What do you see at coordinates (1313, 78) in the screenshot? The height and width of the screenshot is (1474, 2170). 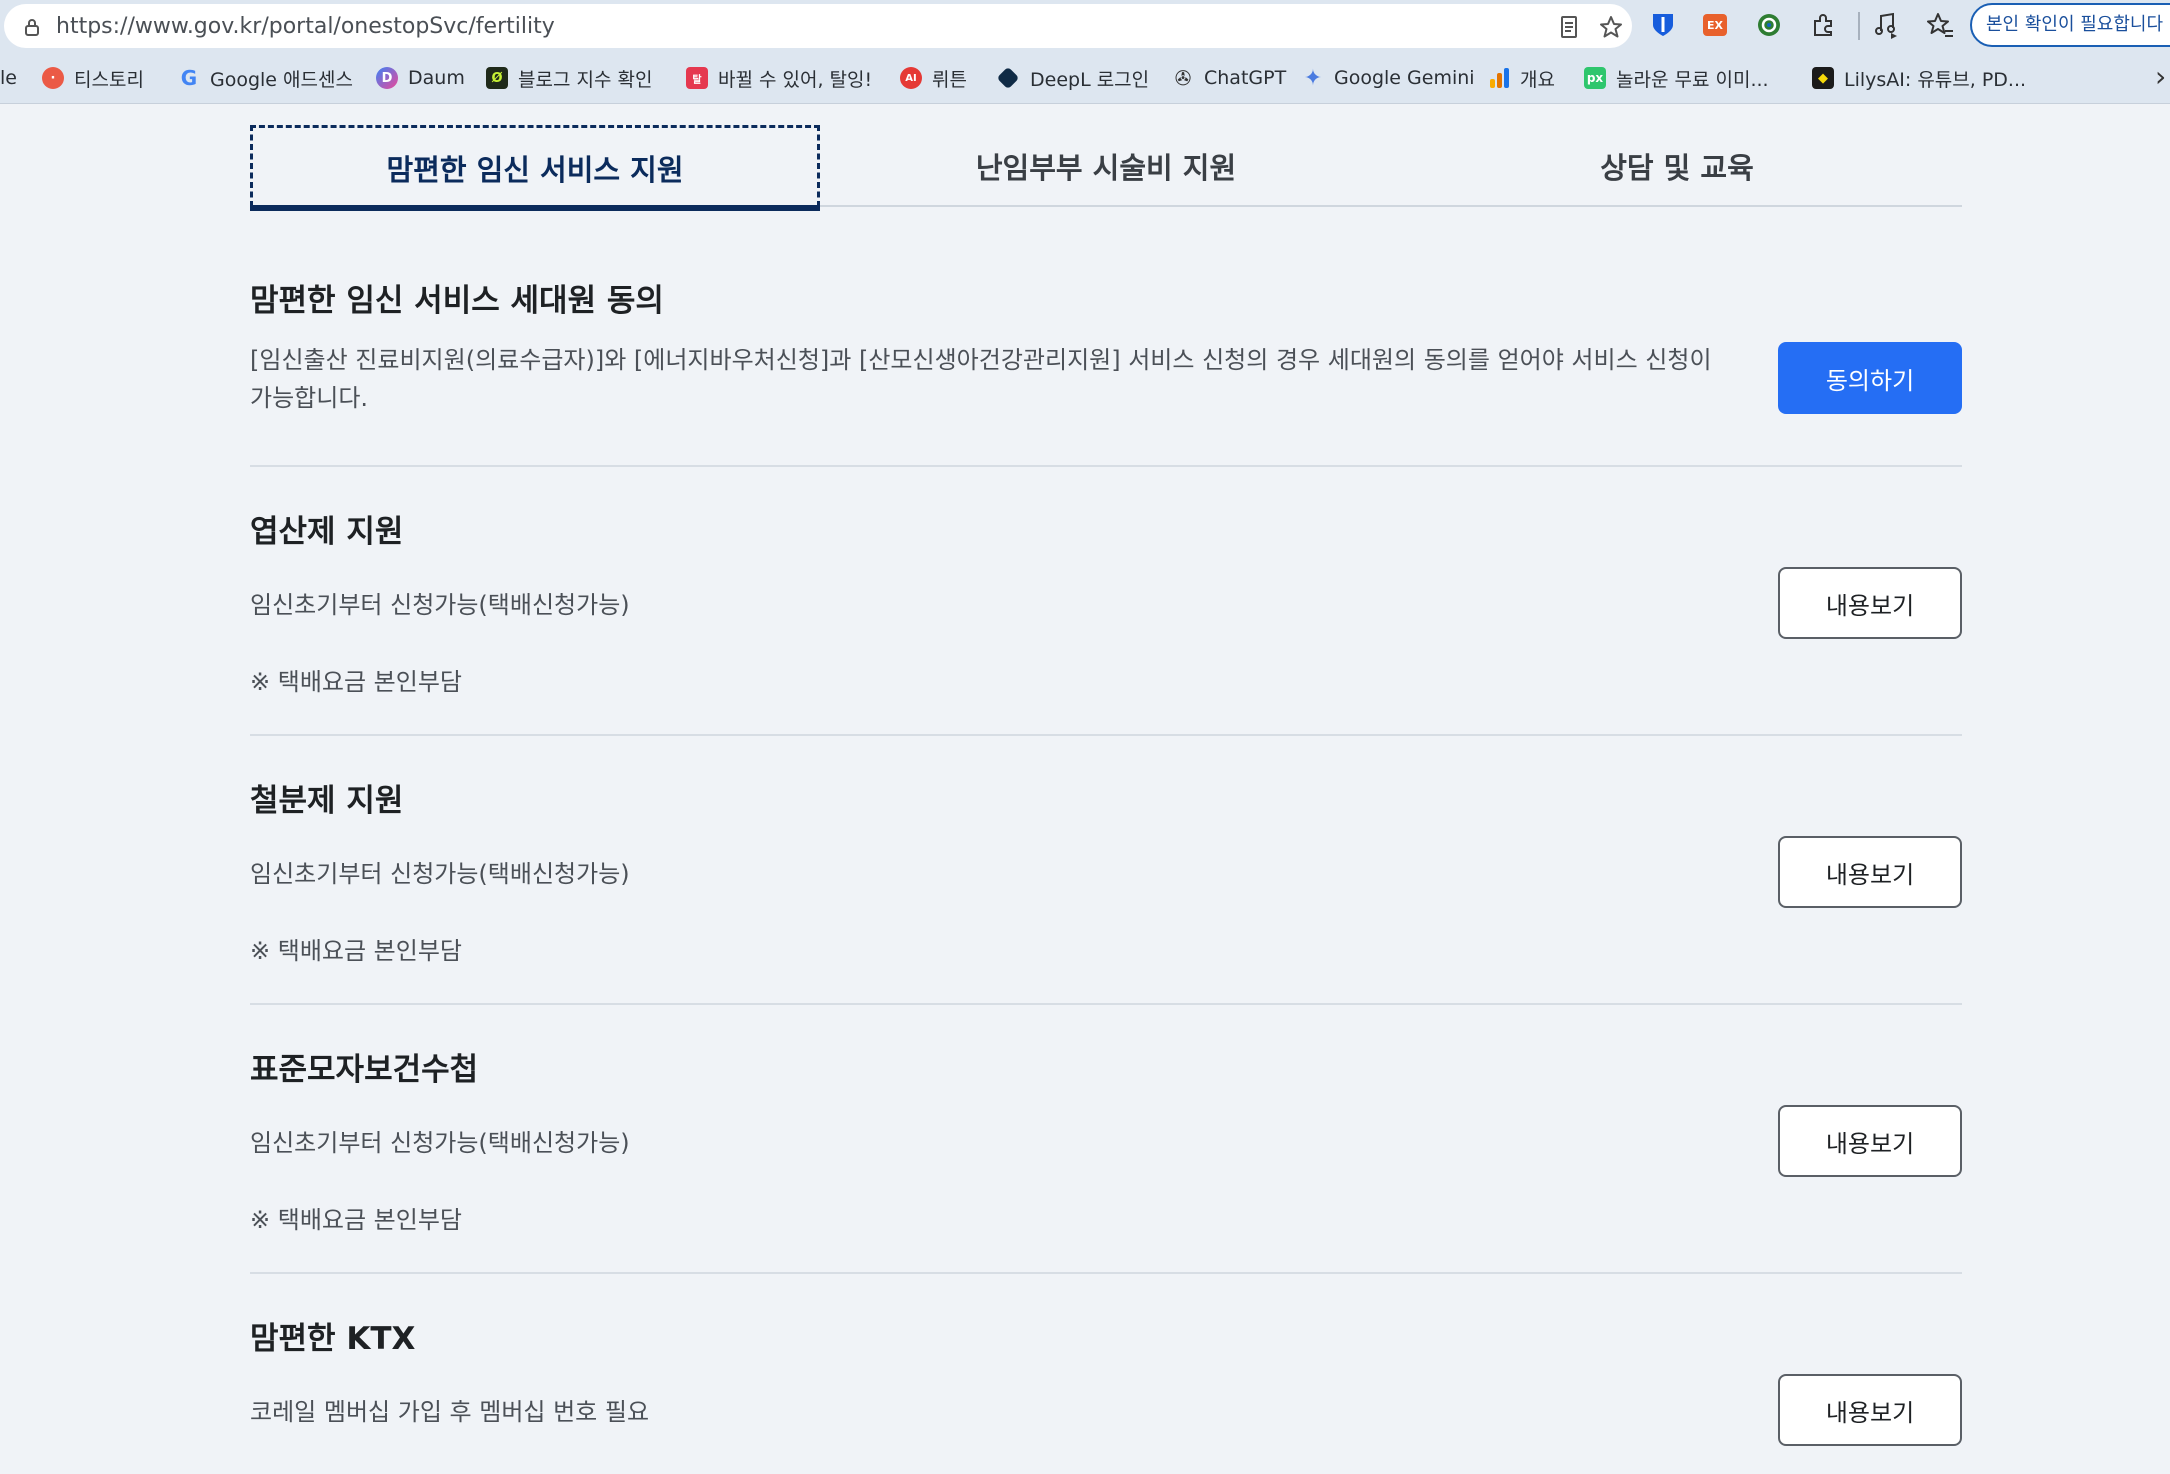 I see `gemini-icon: ✦` at bounding box center [1313, 78].